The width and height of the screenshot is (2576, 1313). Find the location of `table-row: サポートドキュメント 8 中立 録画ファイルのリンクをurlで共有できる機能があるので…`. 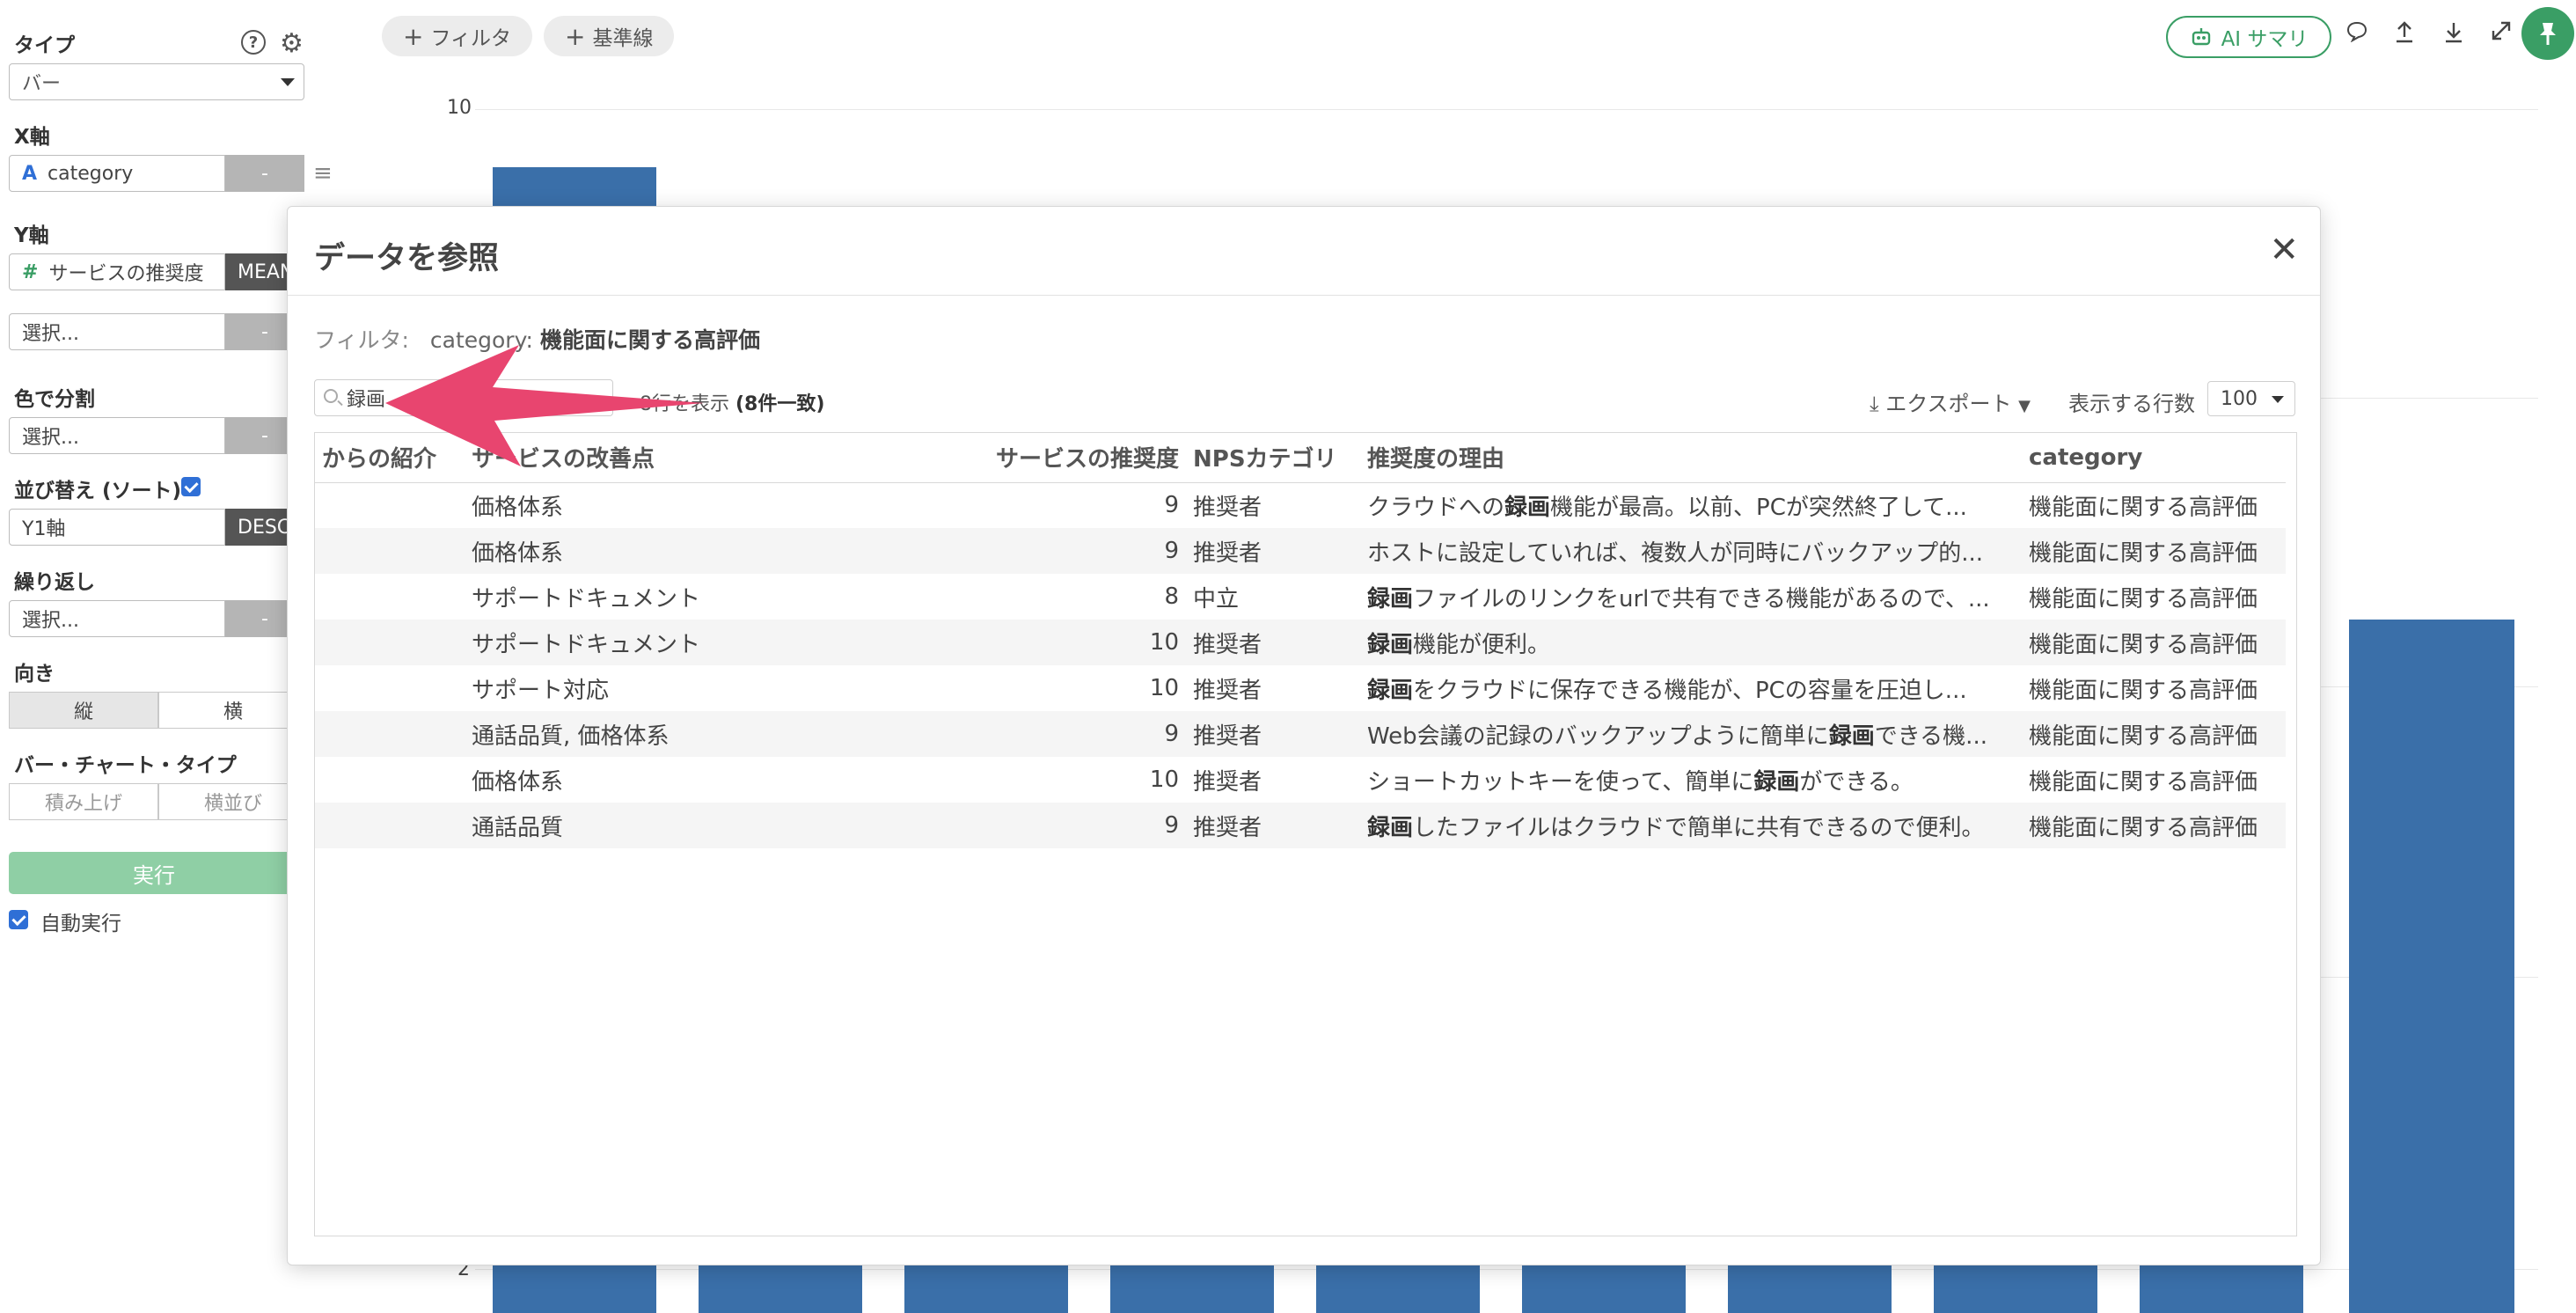

table-row: サポートドキュメント 8 中立 録画ファイルのリンクをurlで共有できる機能があるので… is located at coordinates (1300, 597).